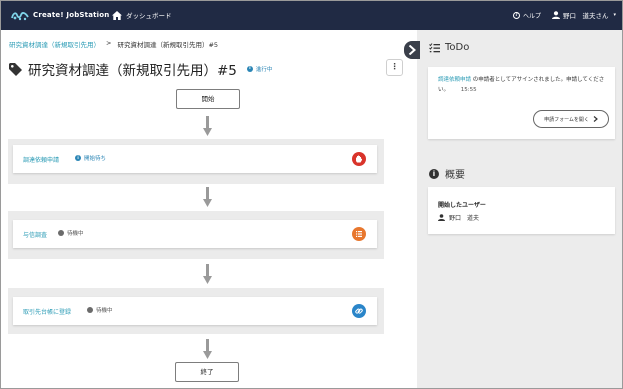 The height and width of the screenshot is (389, 623). I want to click on starter-label: 開始したユーザー, so click(462, 205).